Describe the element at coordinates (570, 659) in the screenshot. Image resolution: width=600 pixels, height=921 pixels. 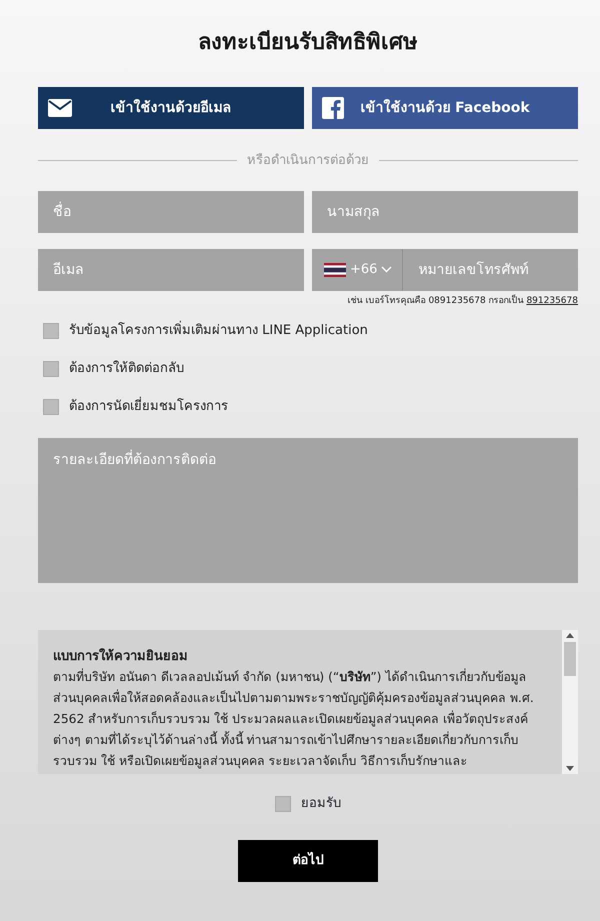
I see `scrollbar-thumb` at that location.